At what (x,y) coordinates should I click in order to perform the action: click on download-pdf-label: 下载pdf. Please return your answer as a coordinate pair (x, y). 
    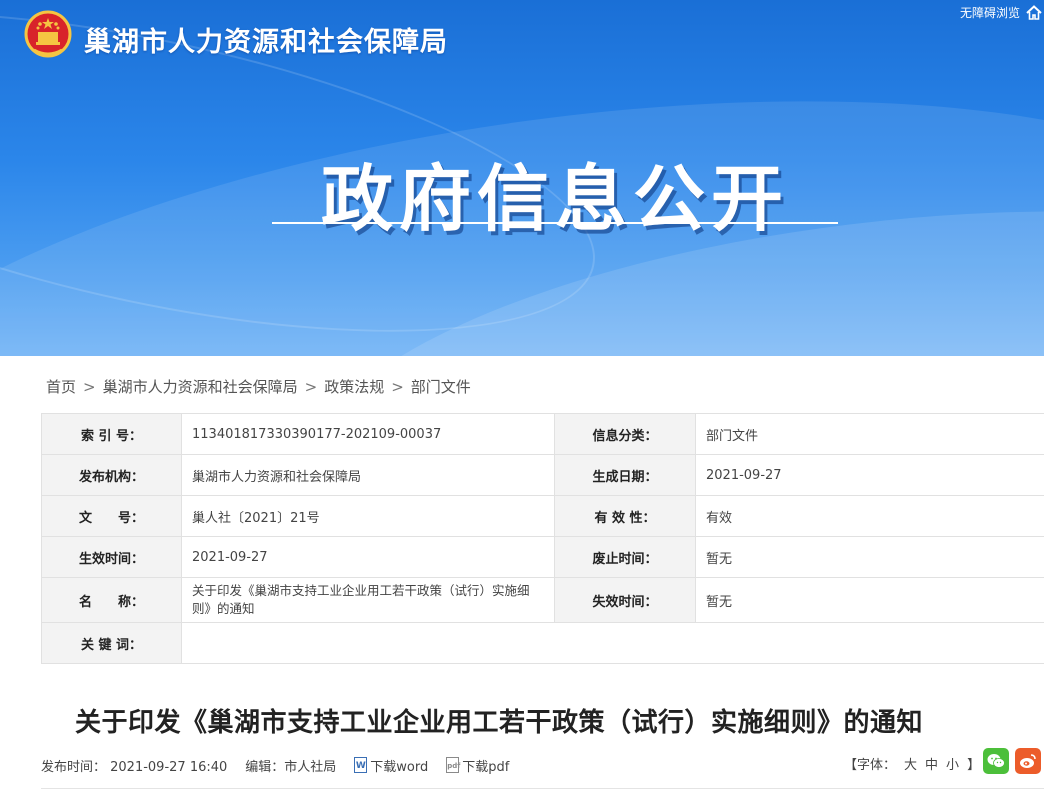
    Looking at the image, I should click on (486, 767).